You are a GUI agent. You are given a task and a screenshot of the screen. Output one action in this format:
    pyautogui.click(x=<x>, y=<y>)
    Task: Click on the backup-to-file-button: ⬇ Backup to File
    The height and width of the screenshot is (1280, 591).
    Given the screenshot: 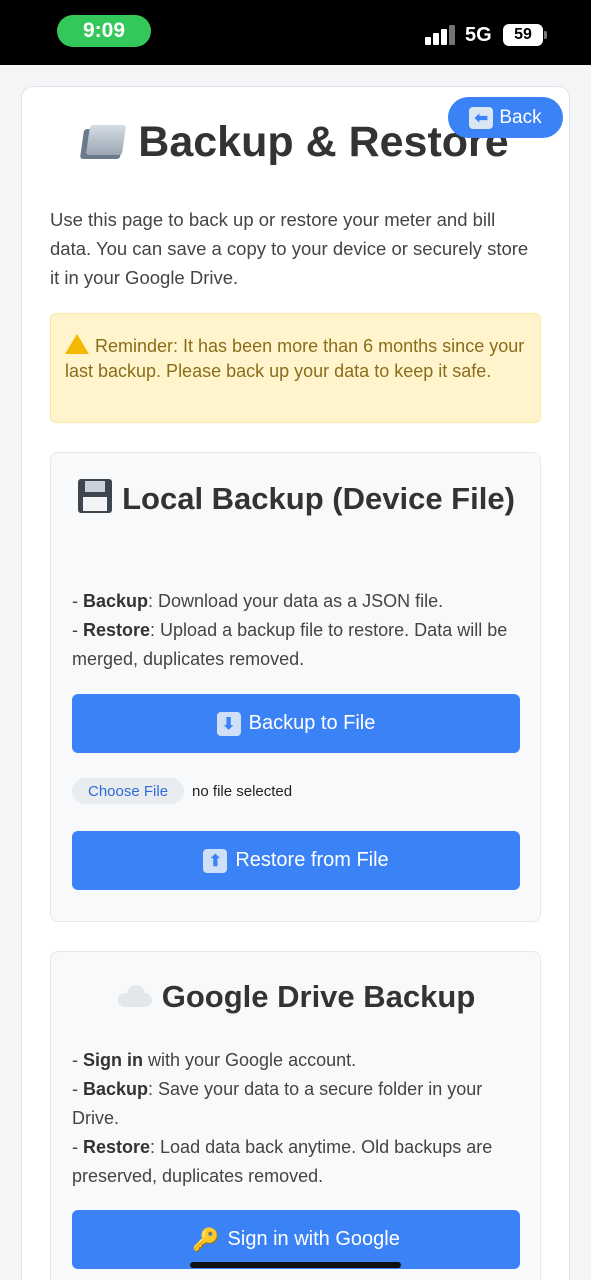 What is the action you would take?
    pyautogui.click(x=296, y=723)
    